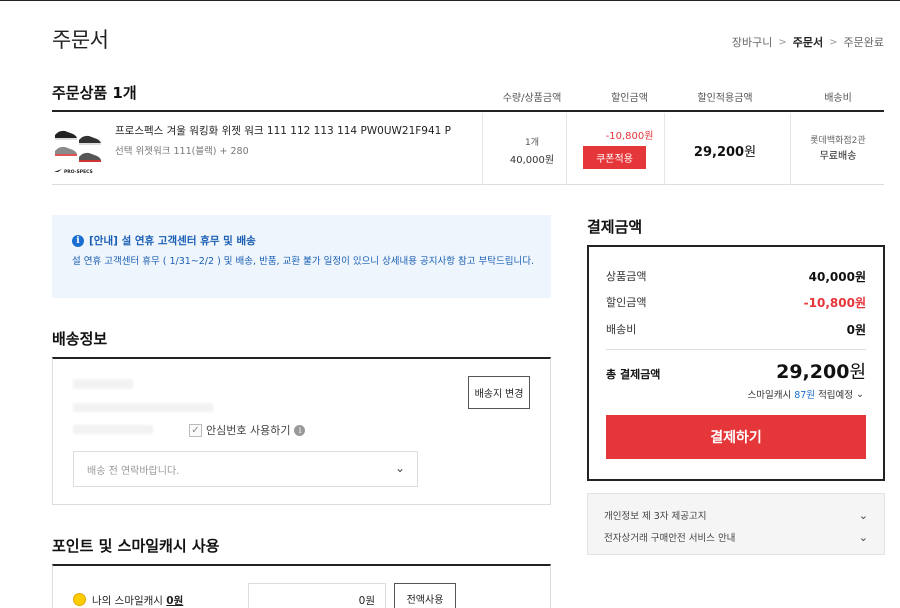  What do you see at coordinates (856, 330) in the screenshot?
I see `payment-row-value: 0원` at bounding box center [856, 330].